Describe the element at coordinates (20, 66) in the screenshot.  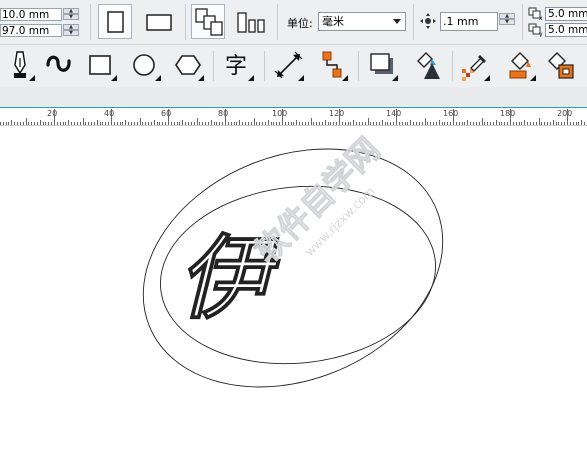
I see `pen-tool-button` at that location.